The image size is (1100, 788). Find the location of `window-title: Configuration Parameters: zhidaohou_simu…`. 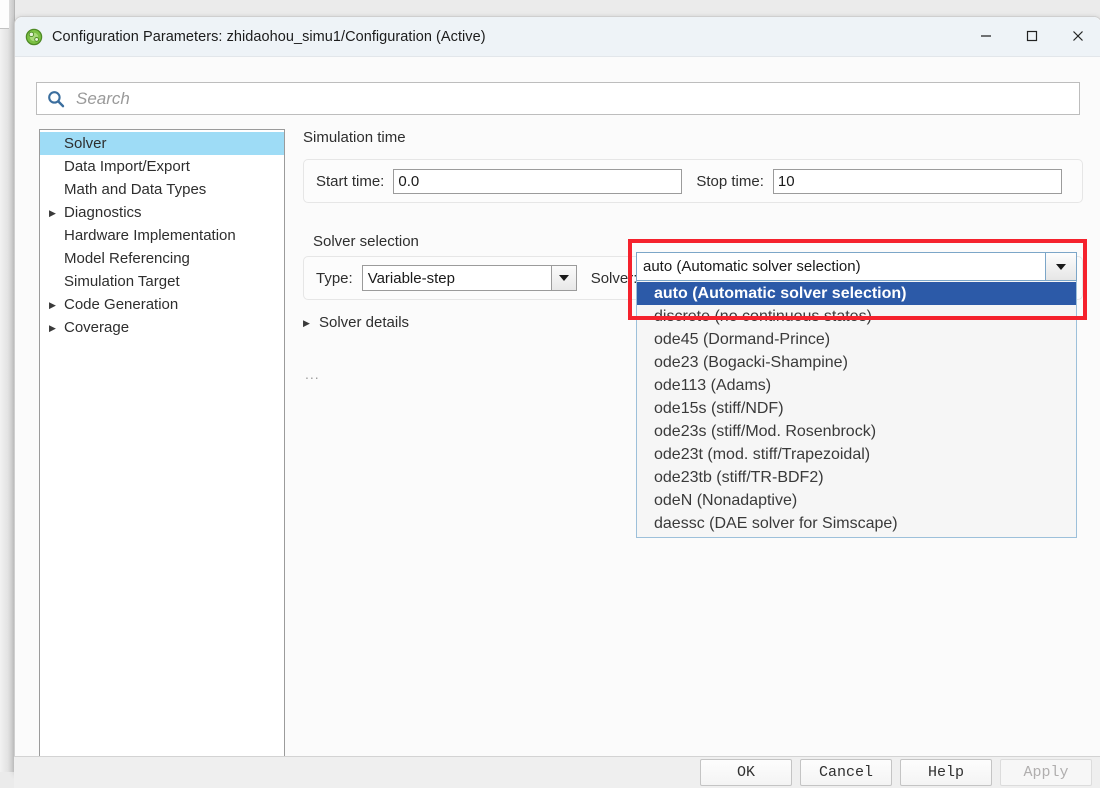

window-title: Configuration Parameters: zhidaohou_simu… is located at coordinates (269, 36).